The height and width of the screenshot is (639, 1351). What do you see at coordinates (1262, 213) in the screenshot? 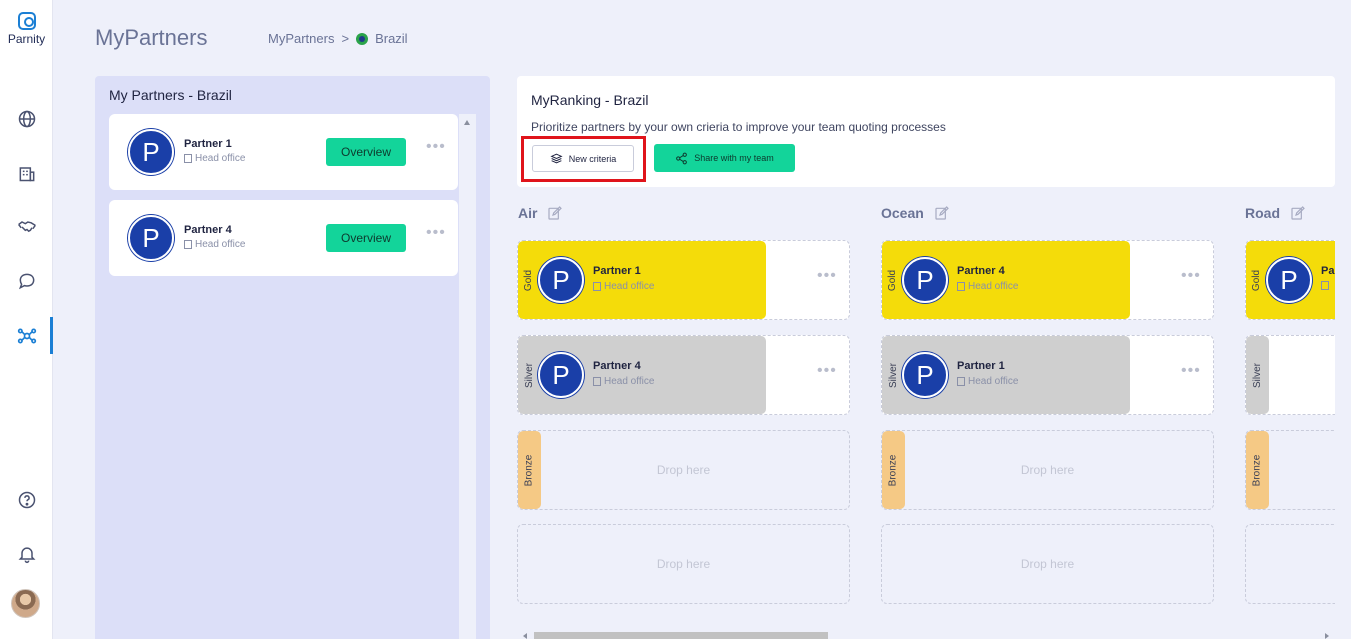
I see `column-title-text: Road` at bounding box center [1262, 213].